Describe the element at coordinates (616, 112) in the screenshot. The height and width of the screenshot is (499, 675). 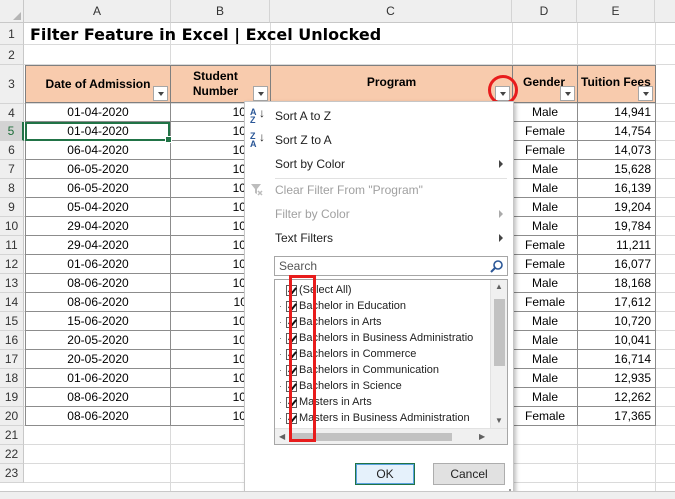
I see `cell-tuition-fees: 14,941` at that location.